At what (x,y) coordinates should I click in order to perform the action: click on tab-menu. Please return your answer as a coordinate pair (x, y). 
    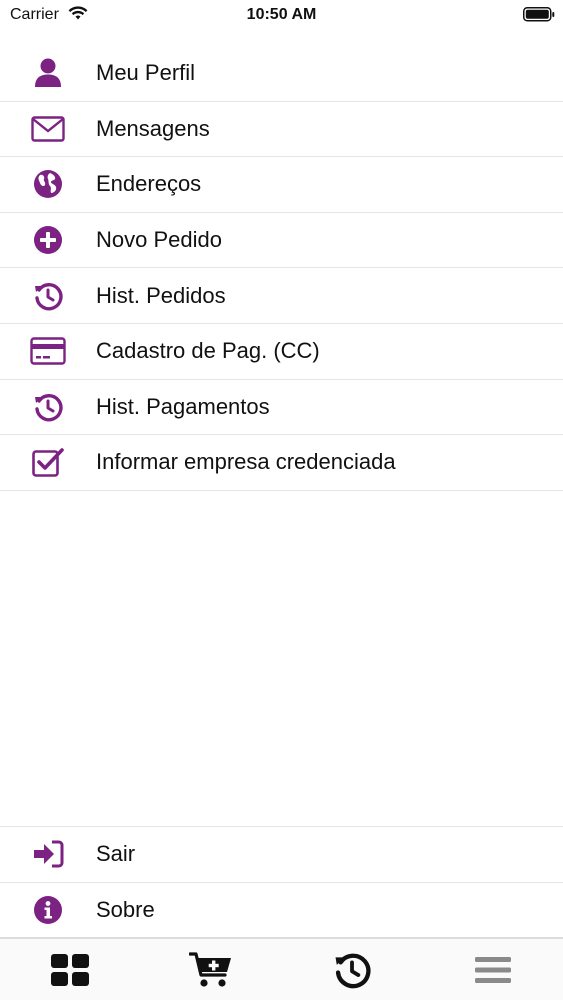
    Looking at the image, I should click on (492, 969).